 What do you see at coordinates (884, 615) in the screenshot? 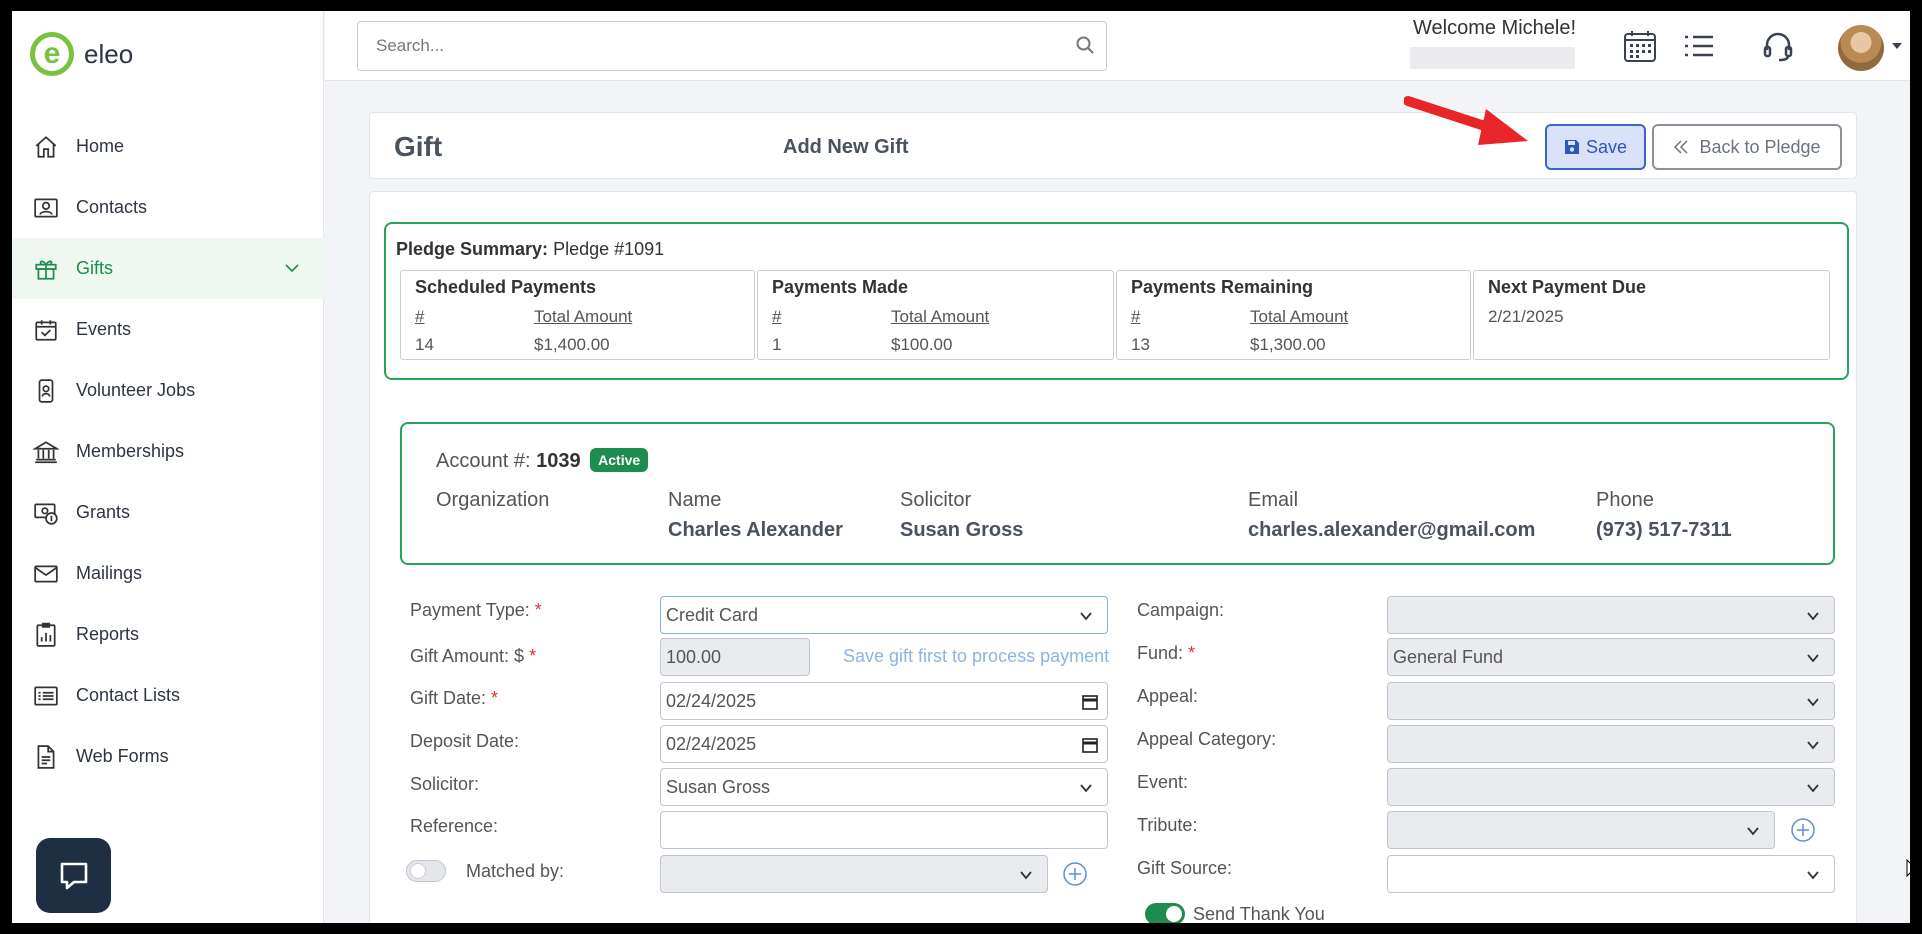
I see `payment-type-select: Credit Card` at bounding box center [884, 615].